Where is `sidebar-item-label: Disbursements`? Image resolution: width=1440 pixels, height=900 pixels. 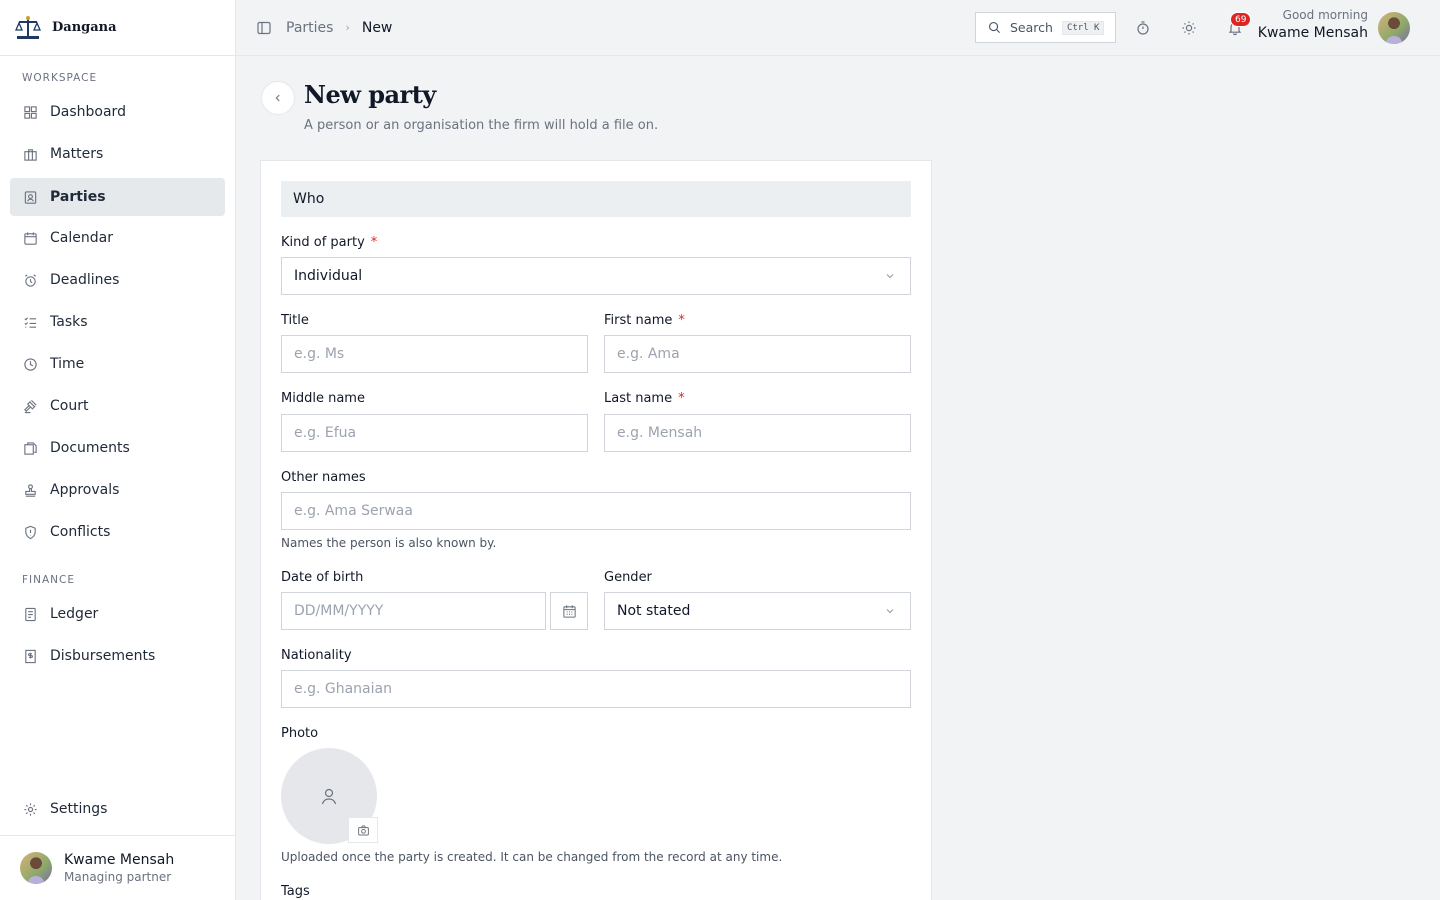
sidebar-item-label: Disbursements is located at coordinates (103, 656).